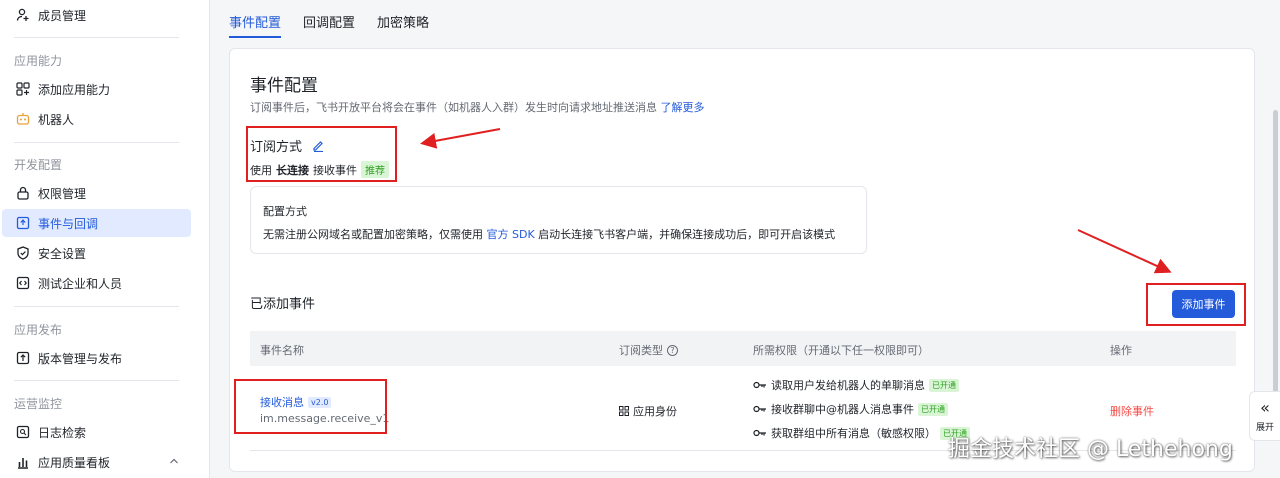  I want to click on sidebar-item-security: 安全设置, so click(96, 253).